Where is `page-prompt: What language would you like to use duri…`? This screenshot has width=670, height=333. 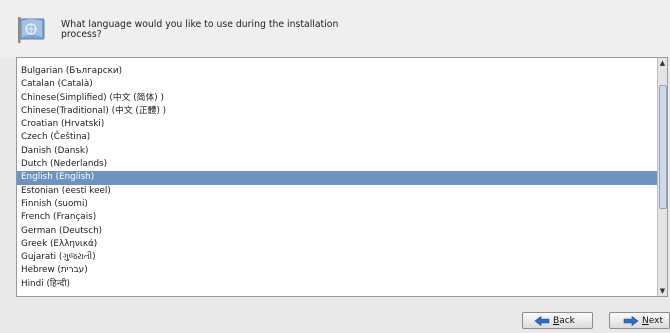 page-prompt: What language would you like to use duri… is located at coordinates (200, 29).